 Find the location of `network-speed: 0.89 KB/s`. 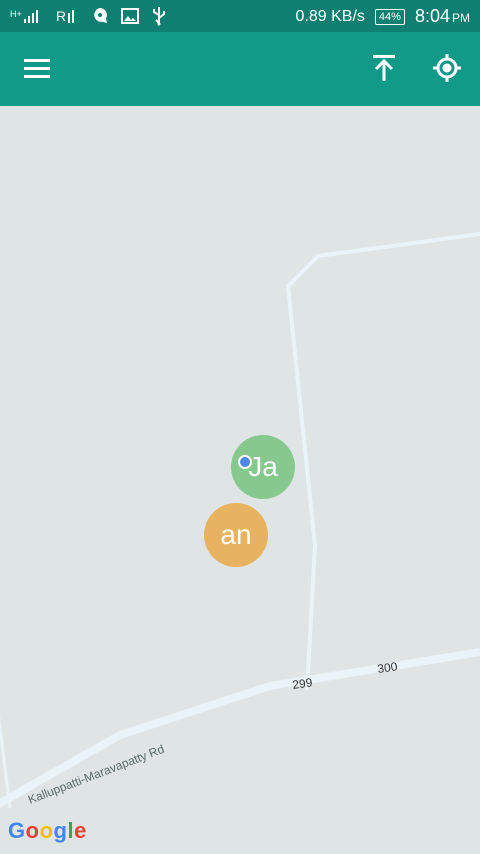

network-speed: 0.89 KB/s is located at coordinates (330, 16).